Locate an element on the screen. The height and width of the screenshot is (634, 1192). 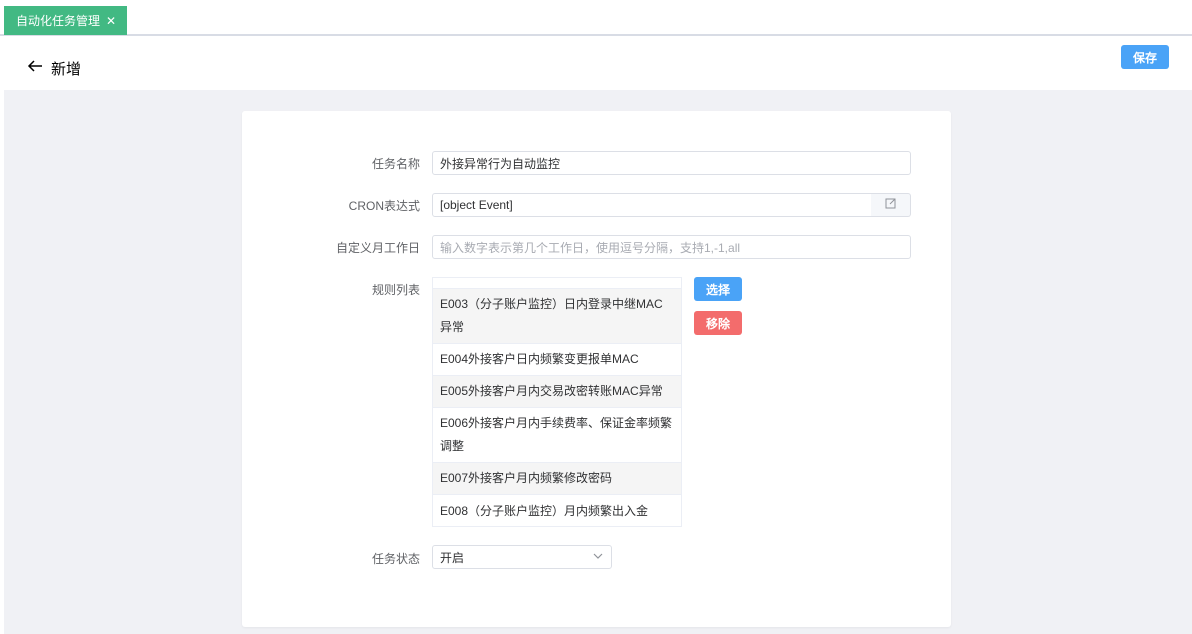
tab-automation-task: 自动化任务管理 ✕ is located at coordinates (66, 20).